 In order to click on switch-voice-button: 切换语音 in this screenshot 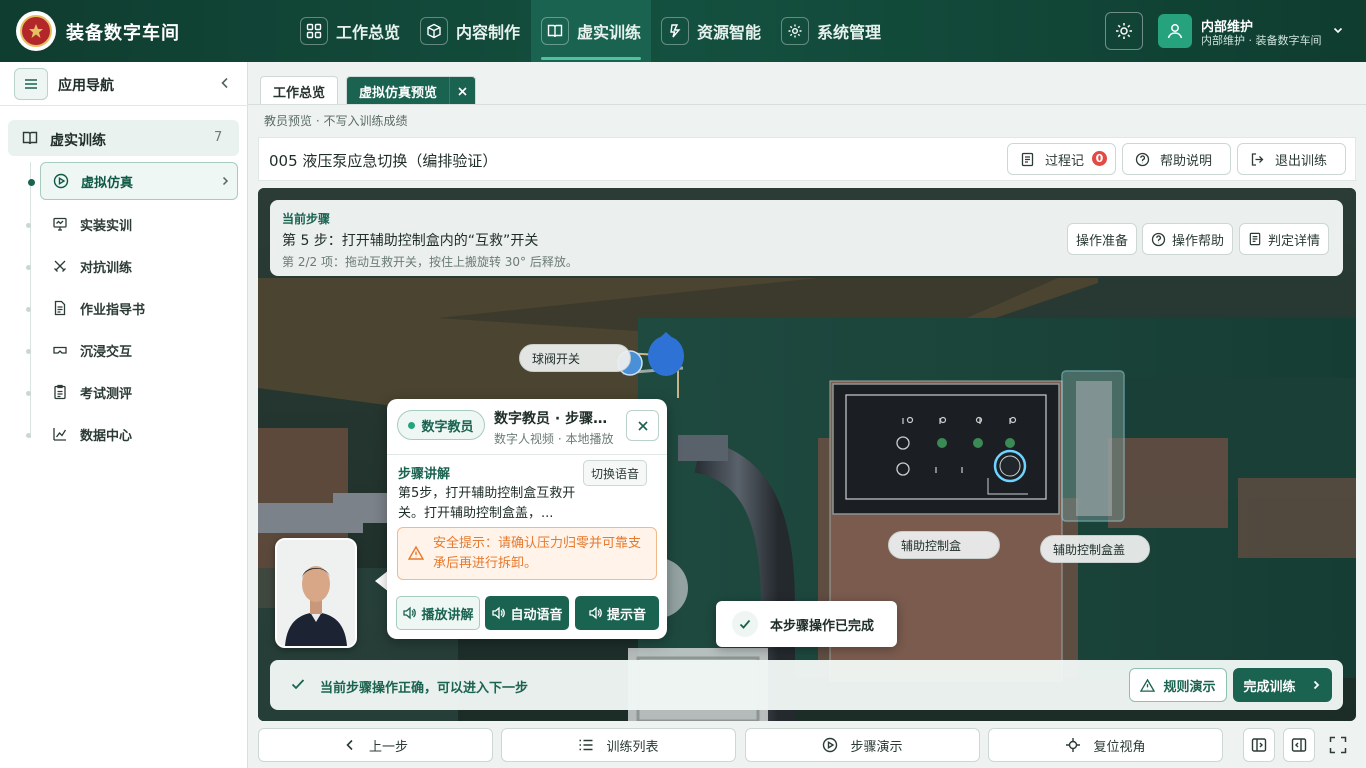, I will do `click(615, 473)`.